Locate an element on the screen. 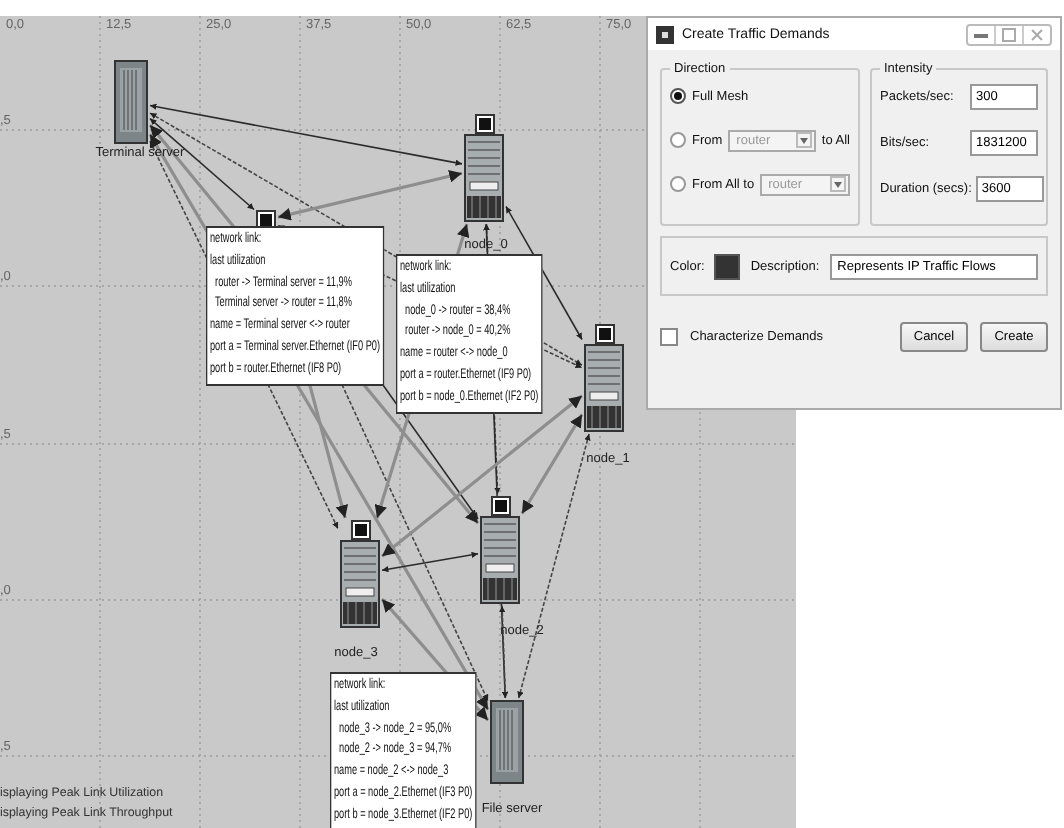 Image resolution: width=1064 pixels, height=828 pixels. checkbox is located at coordinates (669, 337).